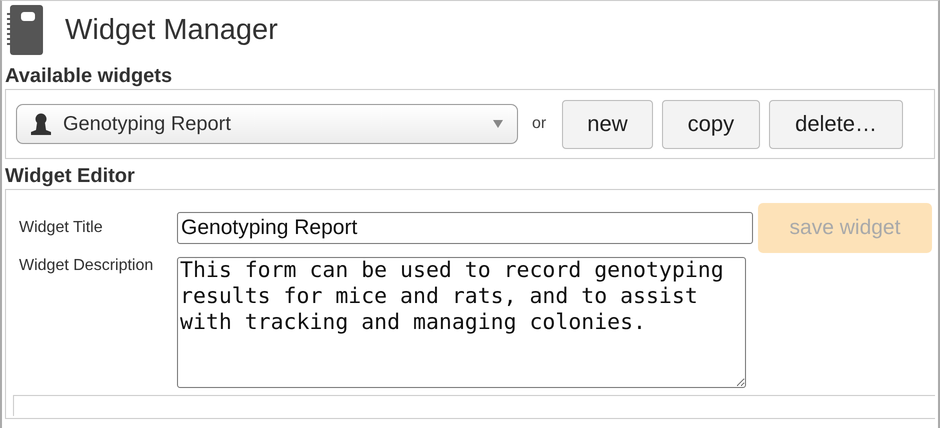 This screenshot has width=940, height=428. I want to click on notebook-icon, so click(25, 30).